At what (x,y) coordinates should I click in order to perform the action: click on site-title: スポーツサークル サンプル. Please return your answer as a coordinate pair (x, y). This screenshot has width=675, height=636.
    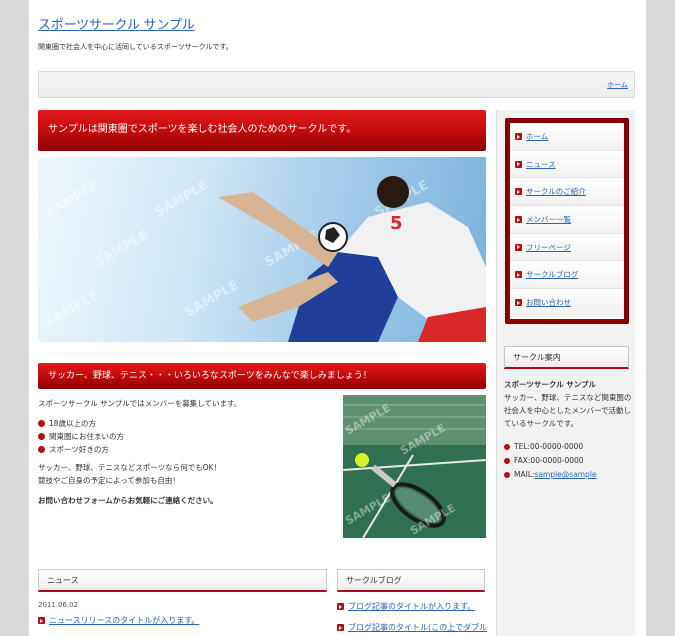
    Looking at the image, I should click on (116, 23).